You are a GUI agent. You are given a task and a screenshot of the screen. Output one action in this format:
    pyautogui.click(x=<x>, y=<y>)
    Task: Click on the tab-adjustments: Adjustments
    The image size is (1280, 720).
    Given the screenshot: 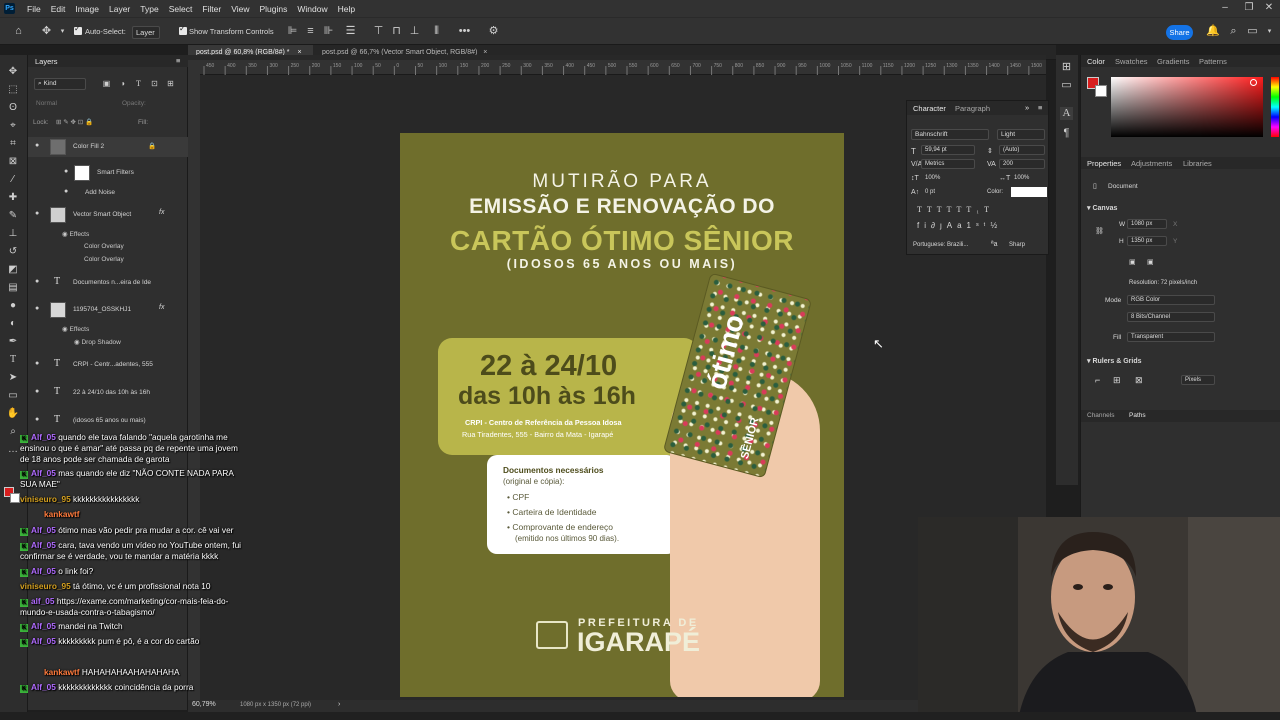 What is the action you would take?
    pyautogui.click(x=1151, y=163)
    